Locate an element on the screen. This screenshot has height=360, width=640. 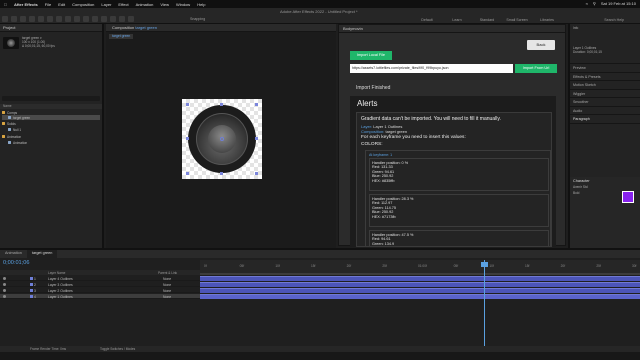
menubar-clock: Sat 19 Feb at 15:10 is located at coordinates (618, 3).